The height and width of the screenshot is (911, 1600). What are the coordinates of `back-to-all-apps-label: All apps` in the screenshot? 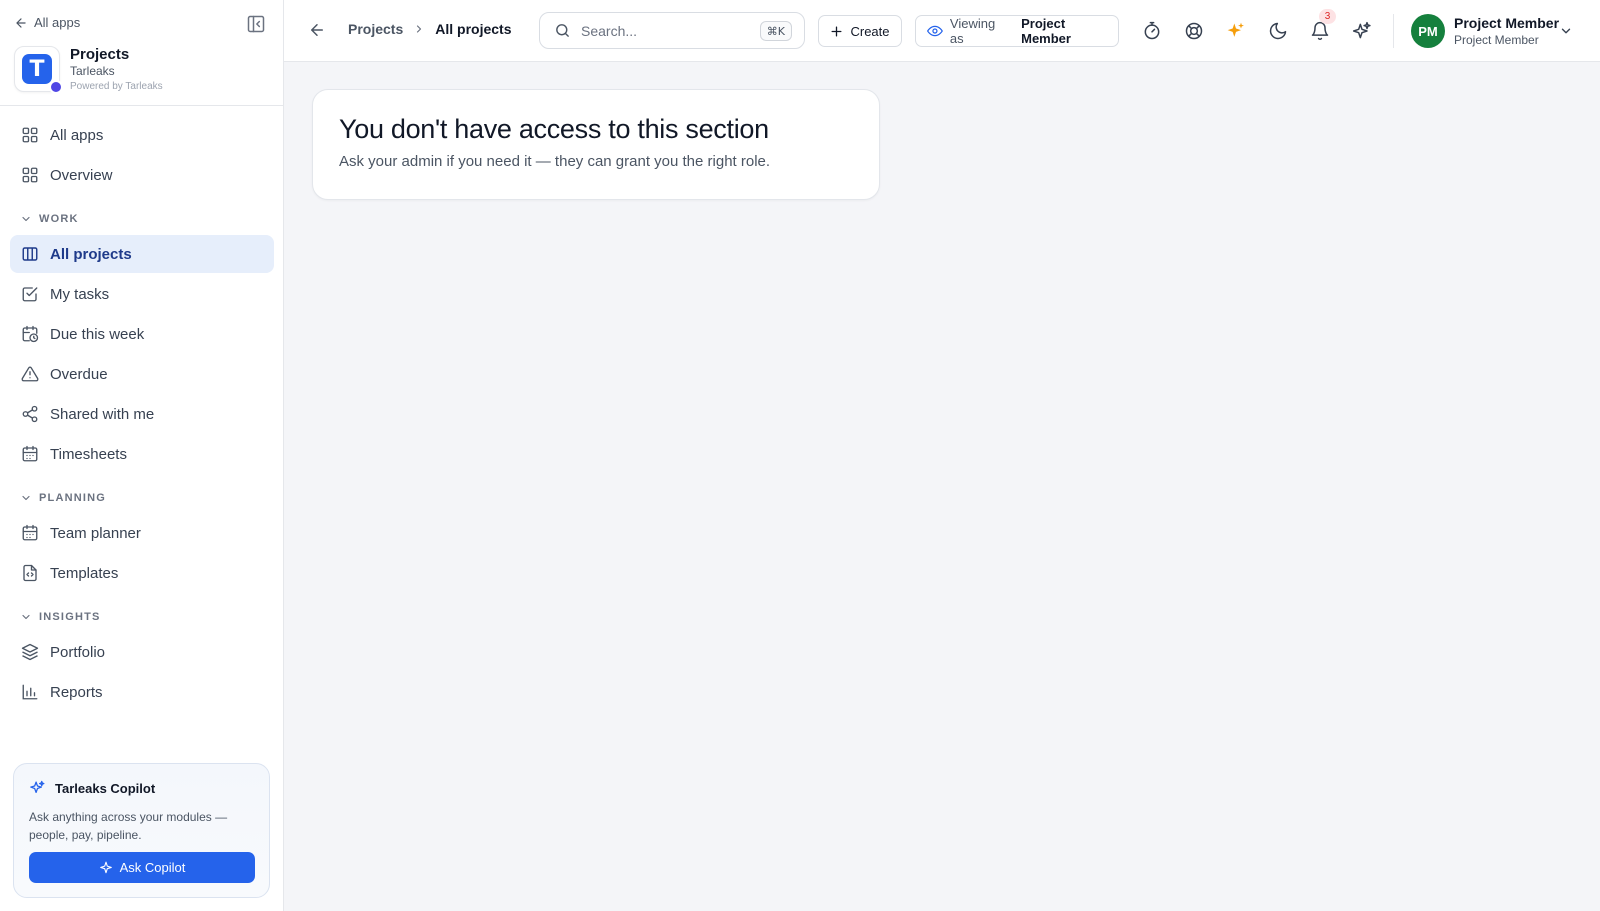 It's located at (57, 22).